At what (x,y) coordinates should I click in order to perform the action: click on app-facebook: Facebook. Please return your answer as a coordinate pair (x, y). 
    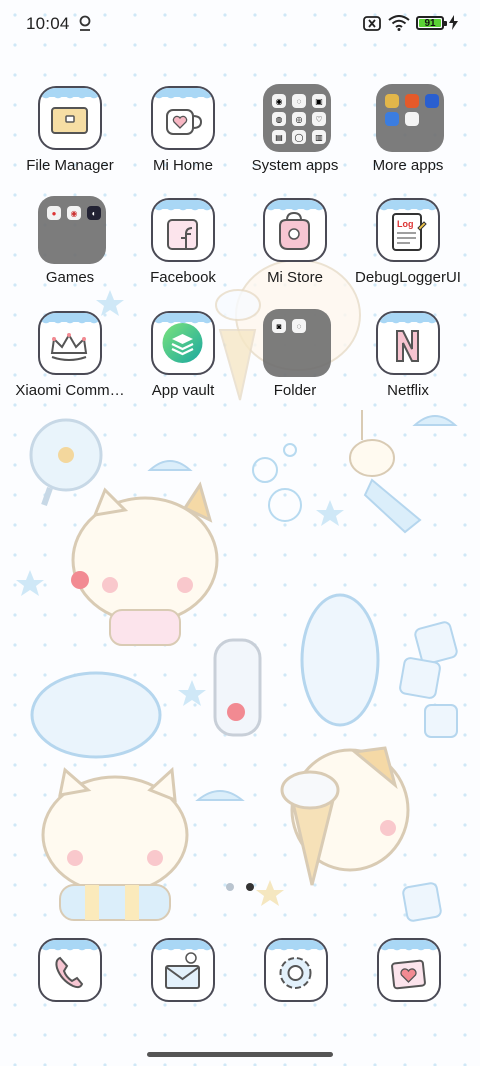
    Looking at the image, I should click on (183, 253).